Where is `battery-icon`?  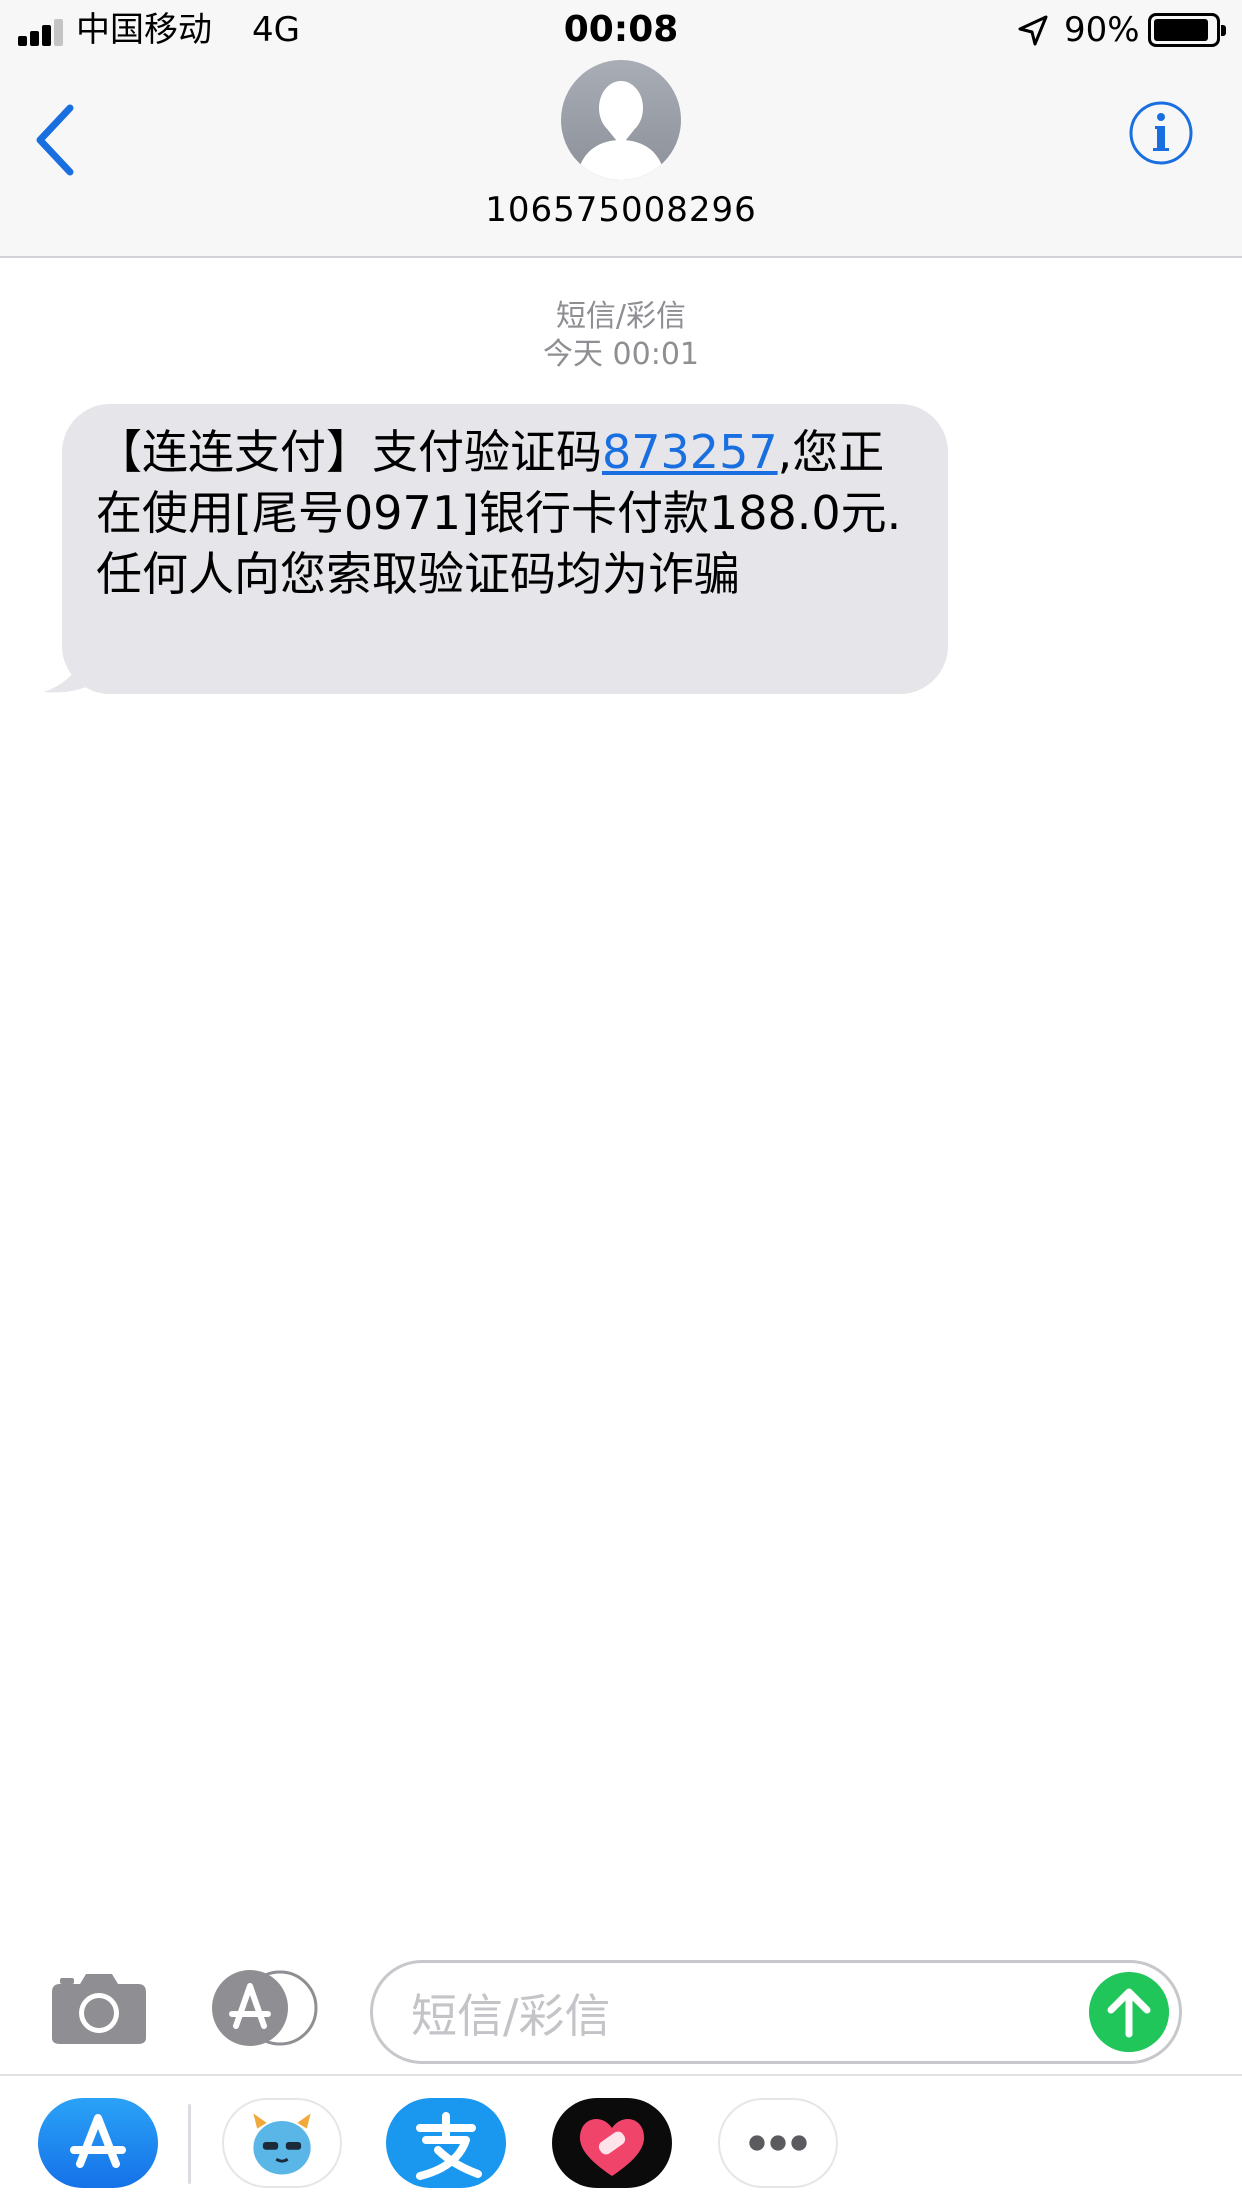
battery-icon is located at coordinates (1187, 30).